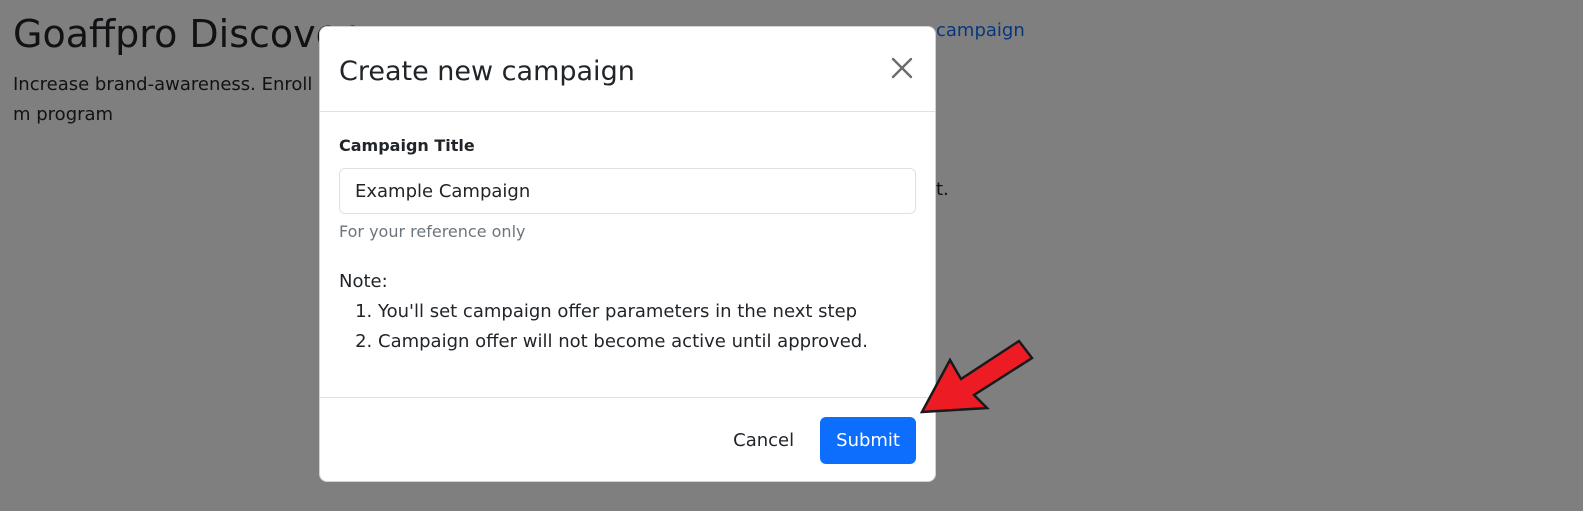  I want to click on submit-button: Submit, so click(868, 440).